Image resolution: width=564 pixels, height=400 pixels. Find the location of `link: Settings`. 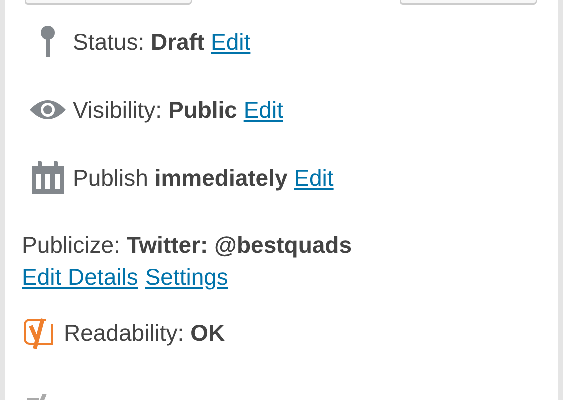

link: Settings is located at coordinates (186, 277).